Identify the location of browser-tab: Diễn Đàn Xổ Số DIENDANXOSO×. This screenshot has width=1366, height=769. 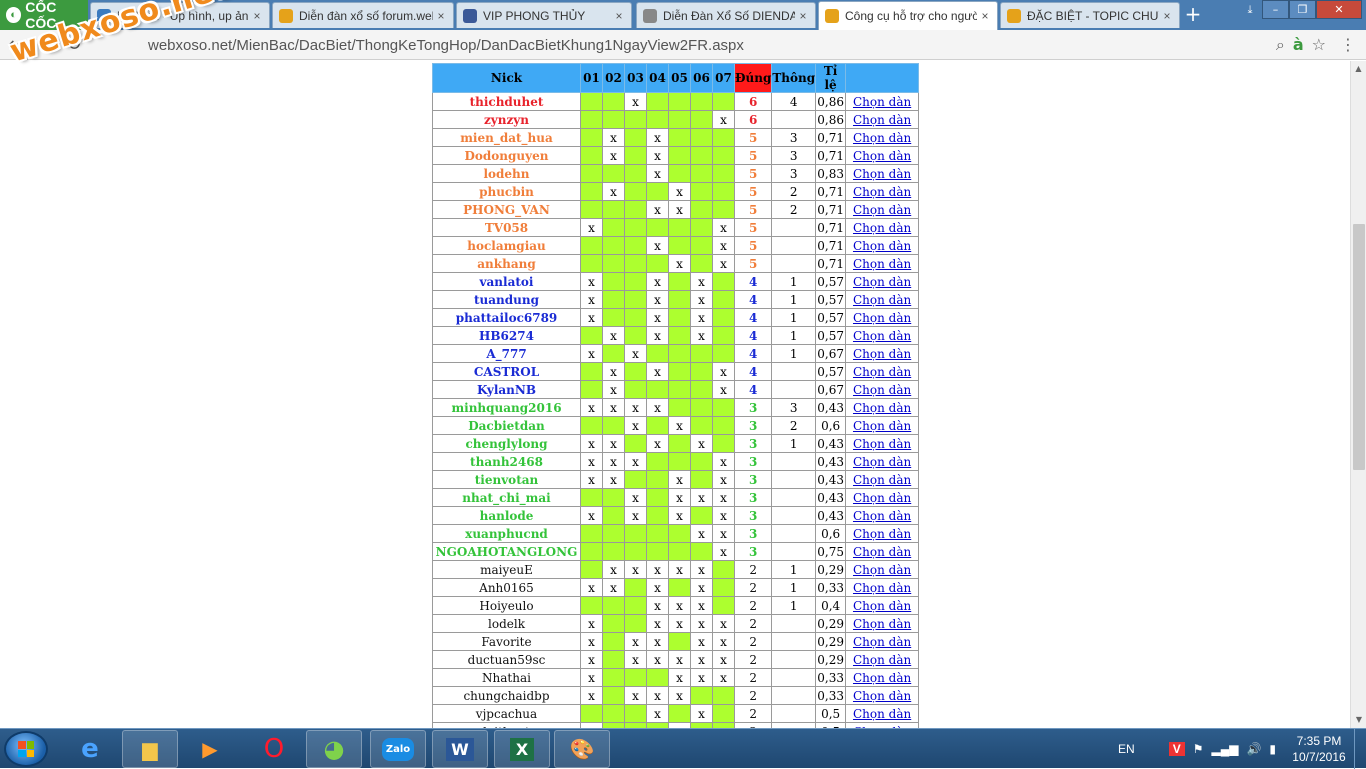
(726, 15).